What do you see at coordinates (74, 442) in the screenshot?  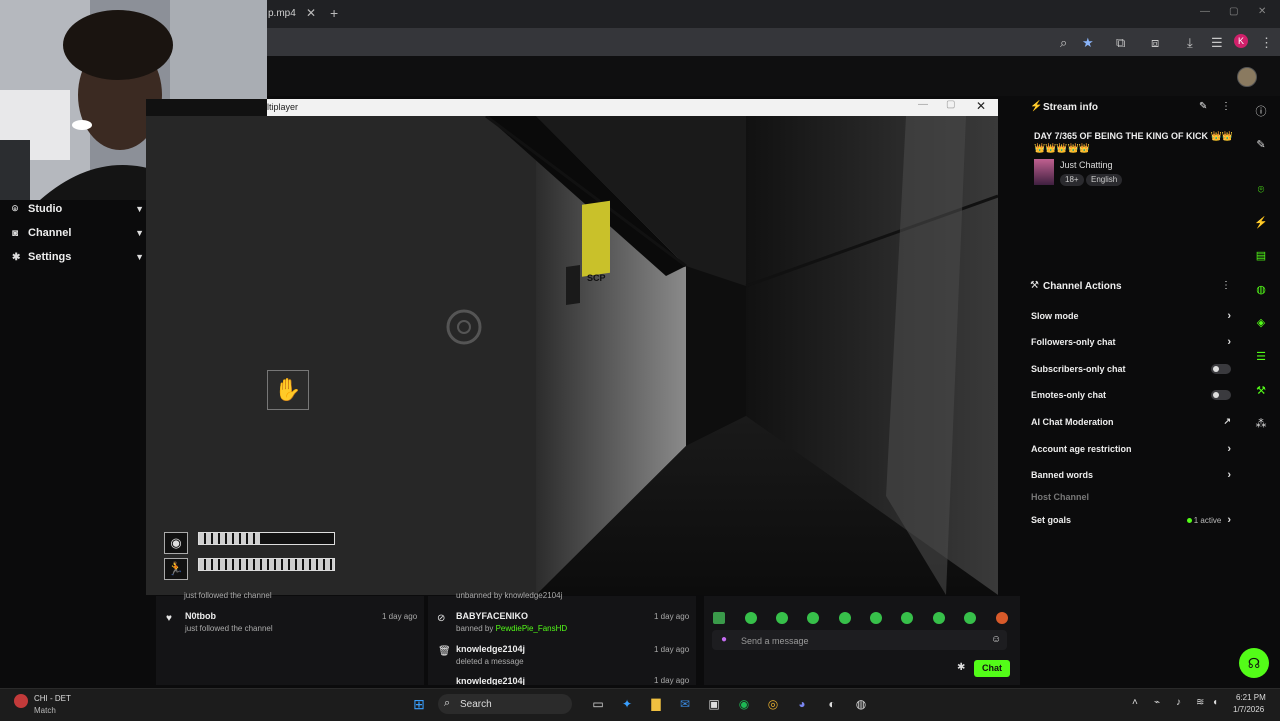 I see `left-nav` at bounding box center [74, 442].